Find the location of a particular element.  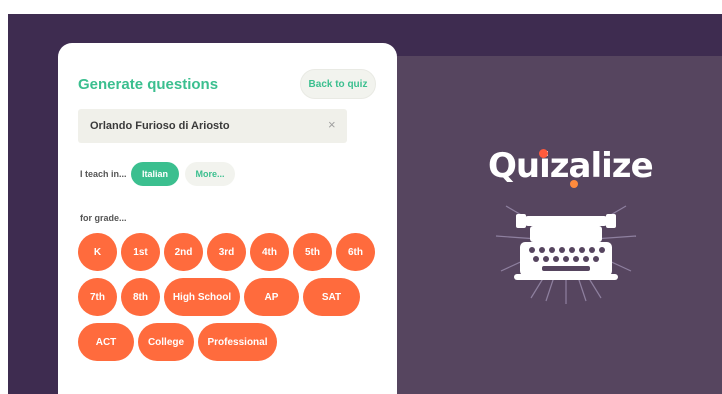

topic-field: Orlando Furioso di Ariosto × is located at coordinates (212, 126).